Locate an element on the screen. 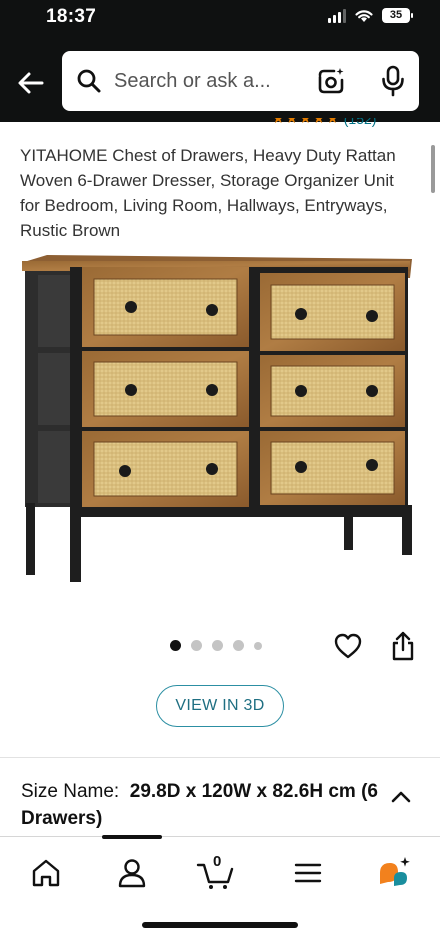 The image size is (440, 940). status-bar: 18:37 35 is located at coordinates (220, 20).